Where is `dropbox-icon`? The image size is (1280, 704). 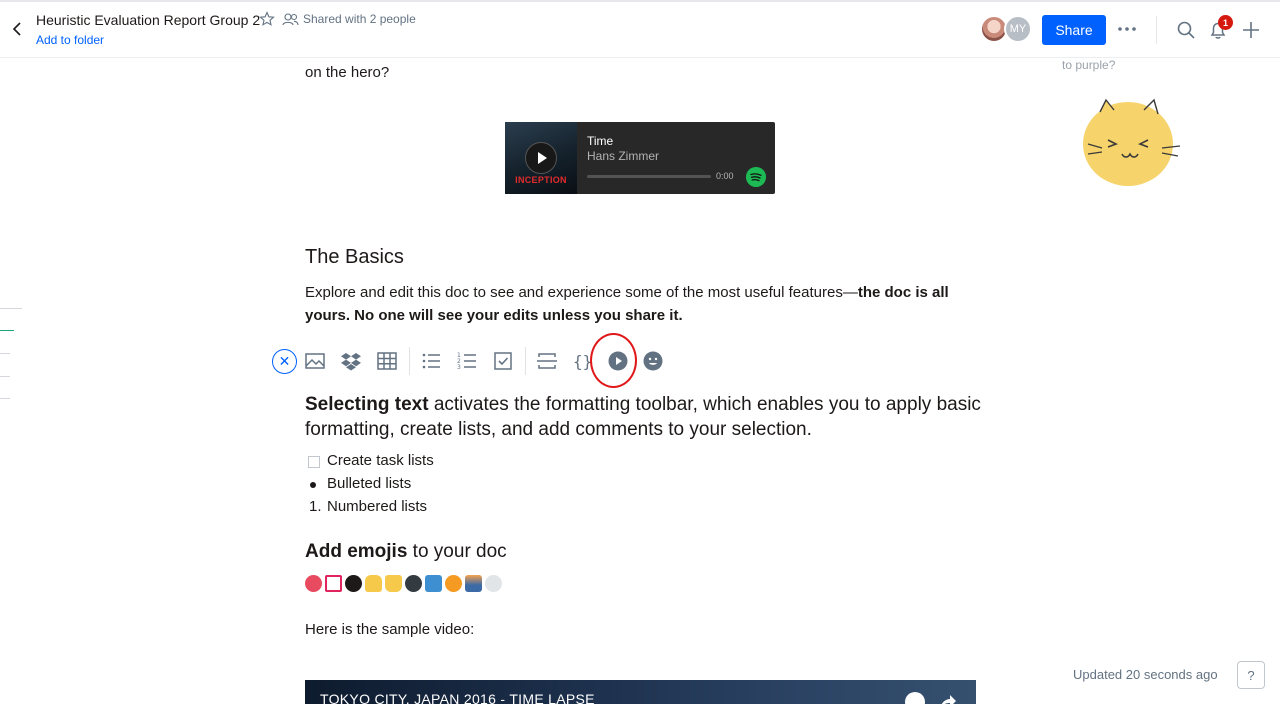 dropbox-icon is located at coordinates (351, 361).